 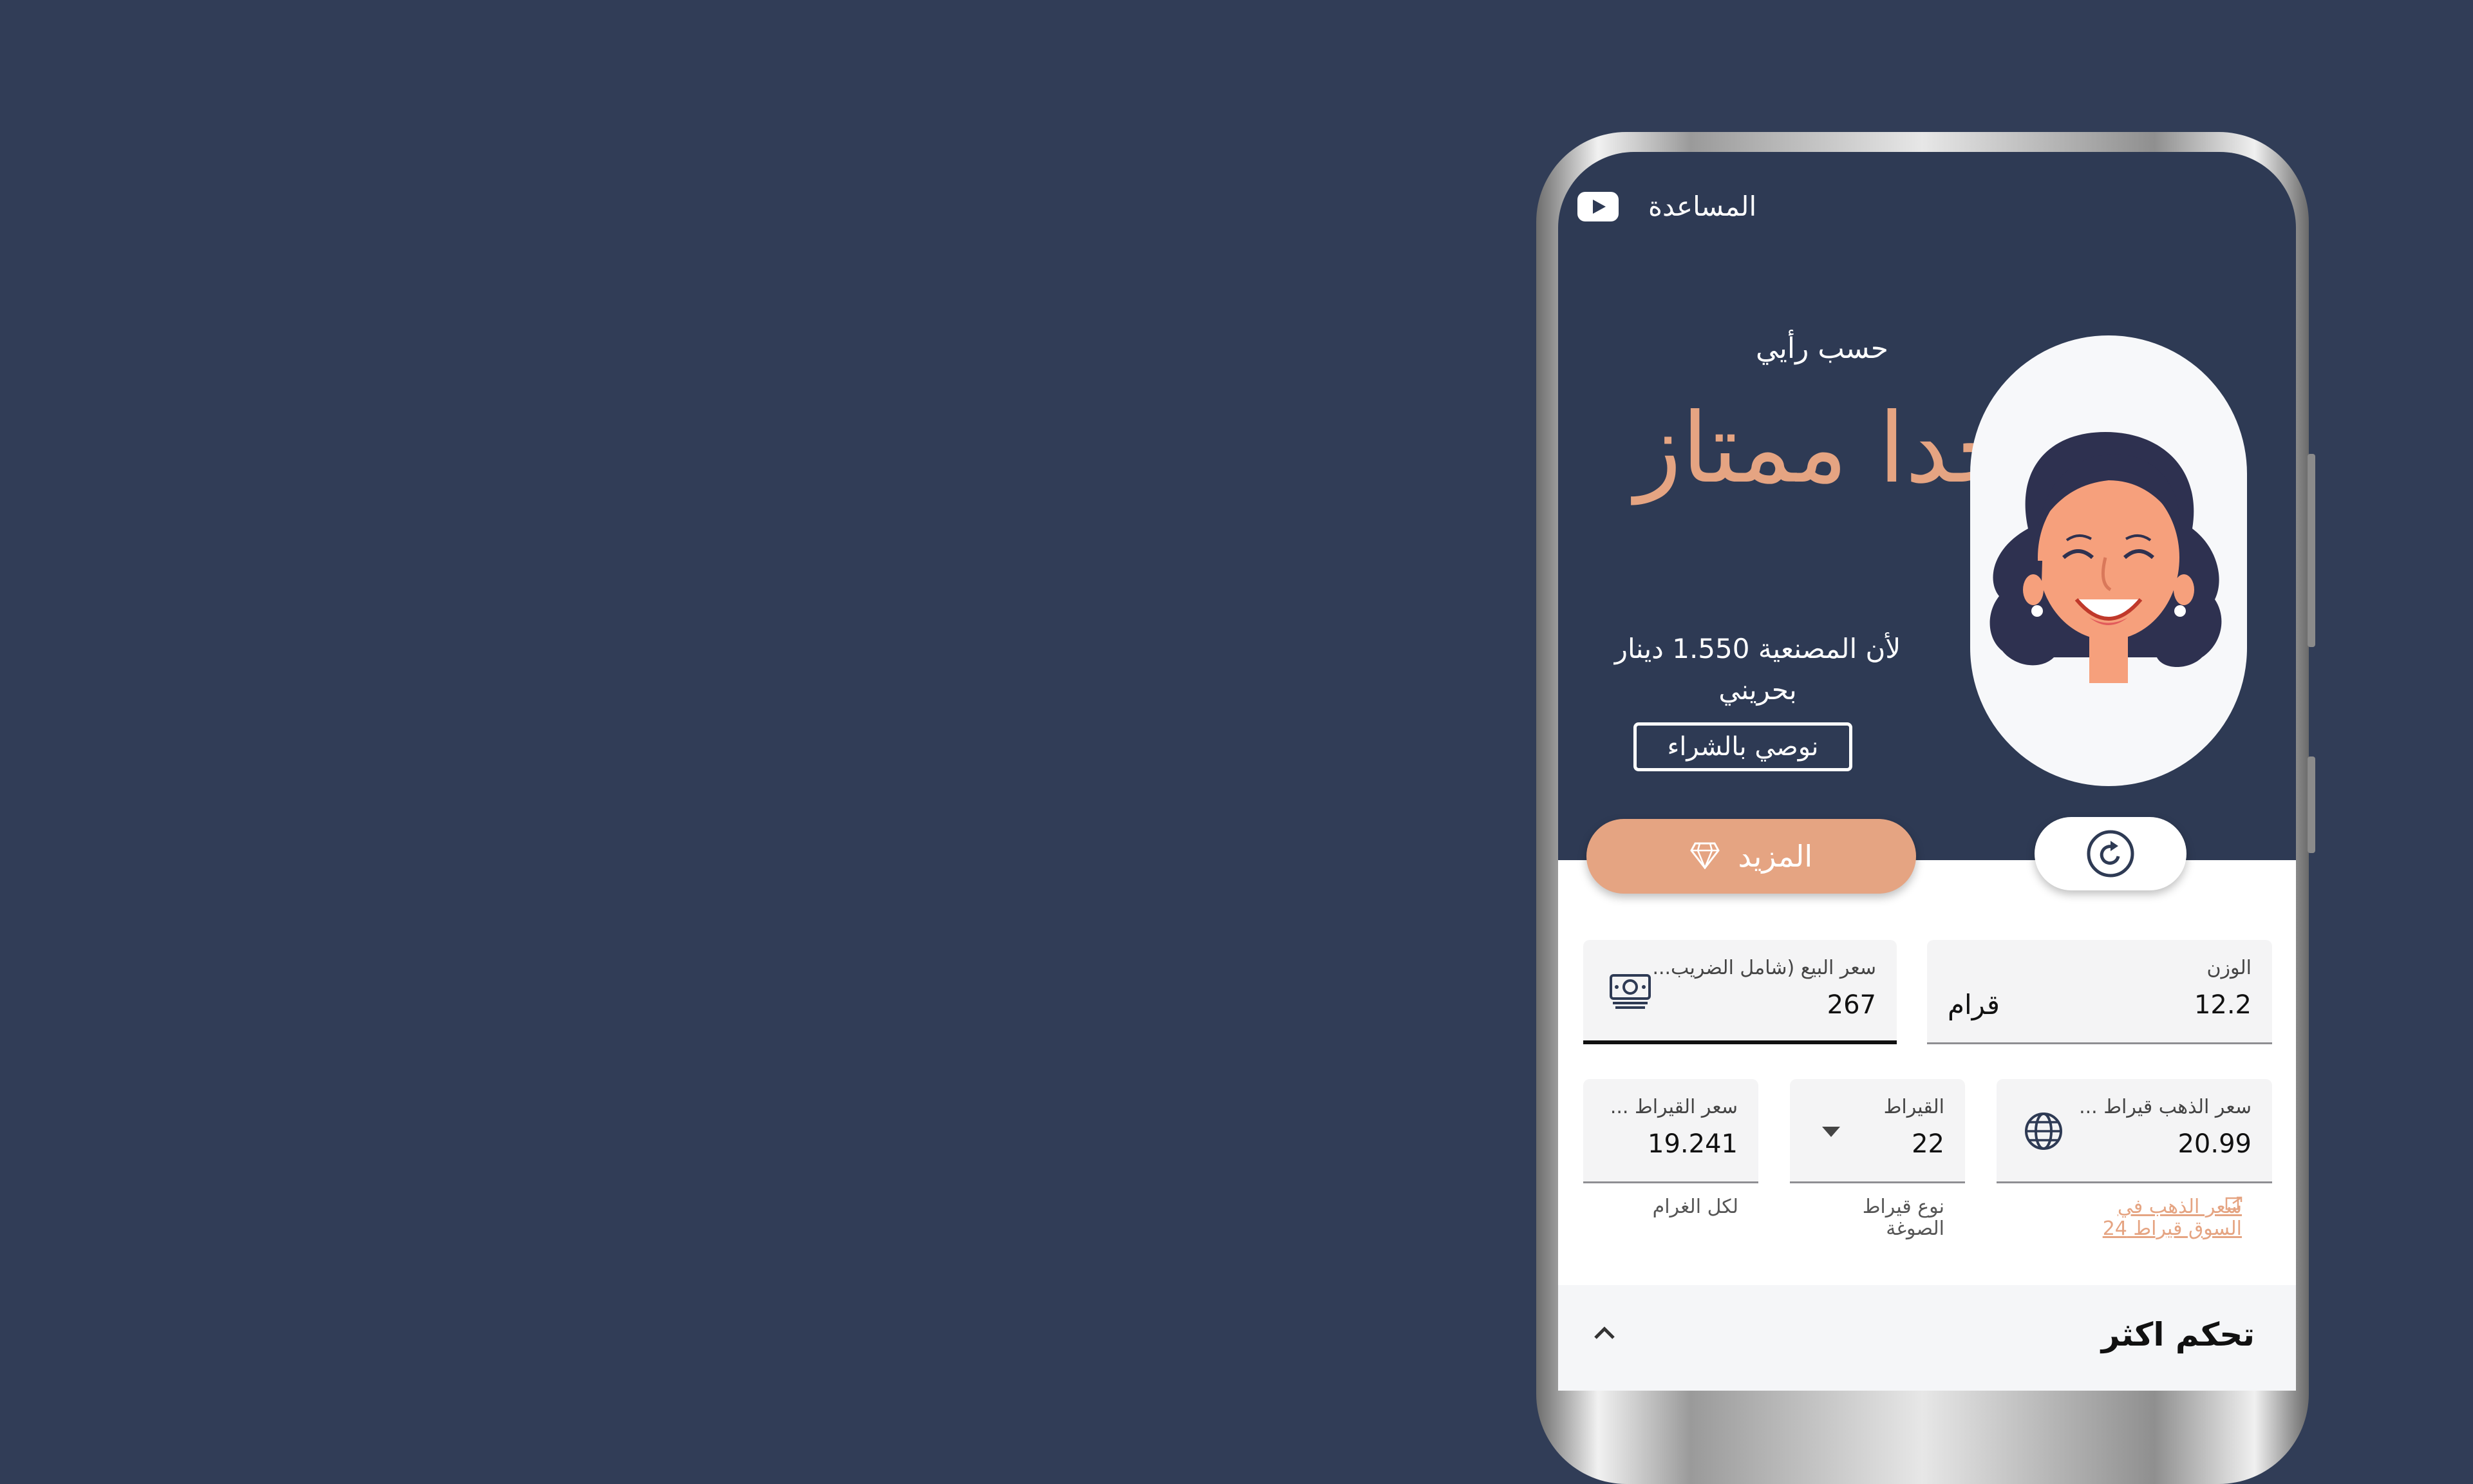 What do you see at coordinates (1927, 207) in the screenshot?
I see `top-bar: المساعدة` at bounding box center [1927, 207].